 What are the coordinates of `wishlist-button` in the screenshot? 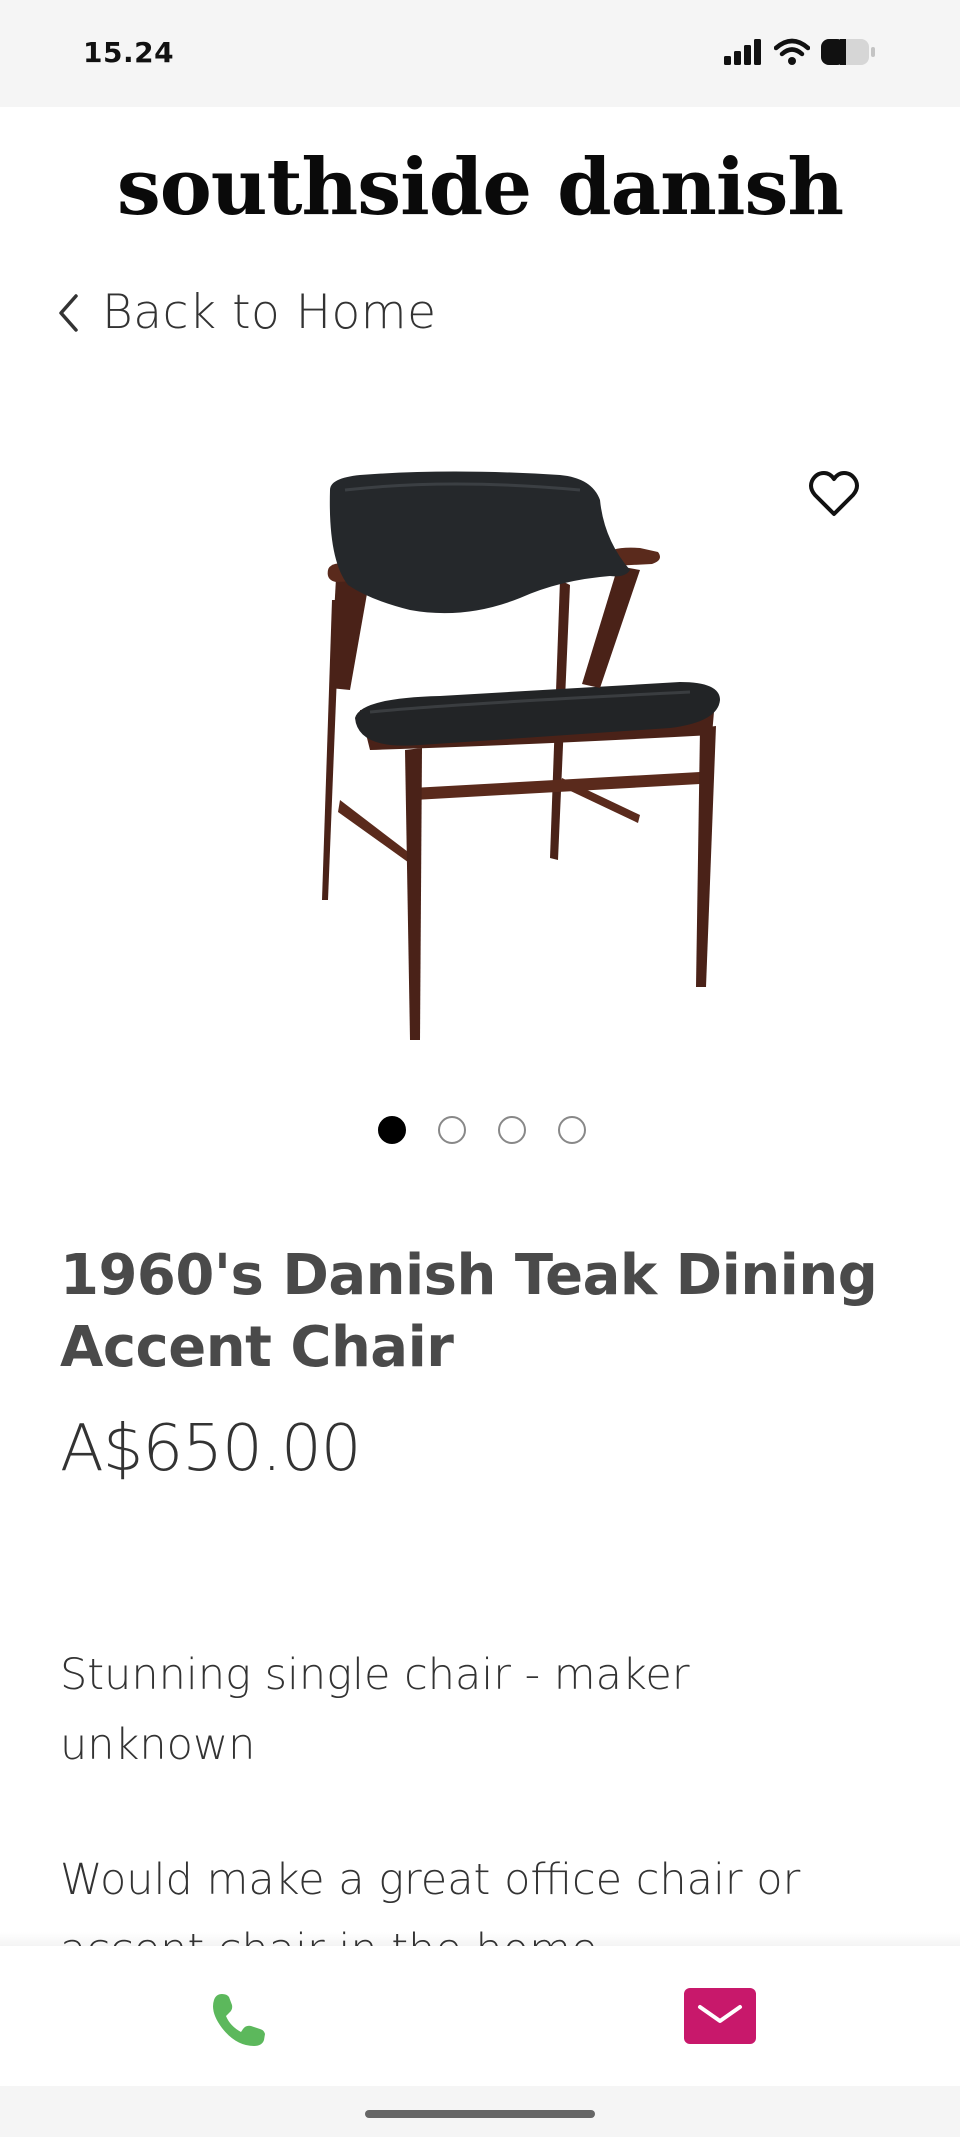 It's located at (834, 495).